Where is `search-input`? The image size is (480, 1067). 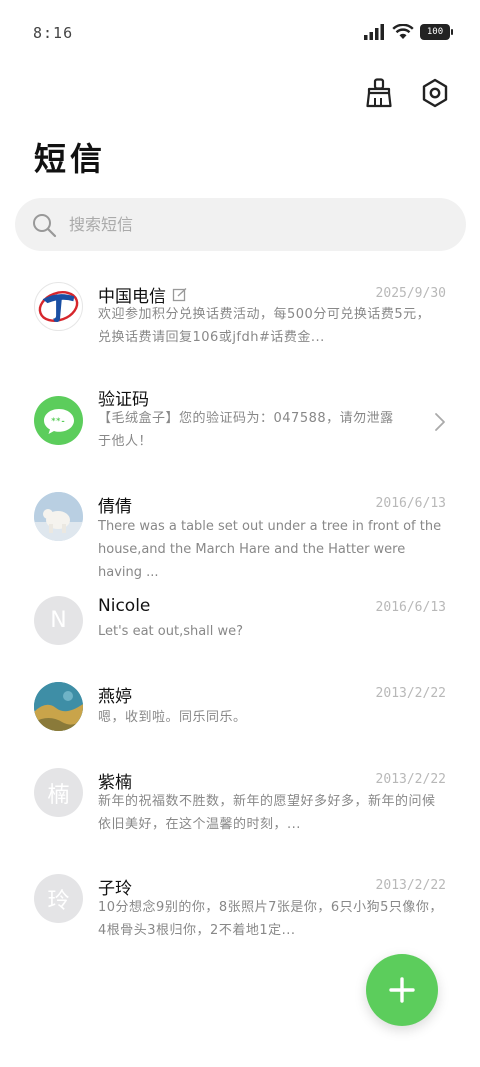
search-input is located at coordinates (239, 224).